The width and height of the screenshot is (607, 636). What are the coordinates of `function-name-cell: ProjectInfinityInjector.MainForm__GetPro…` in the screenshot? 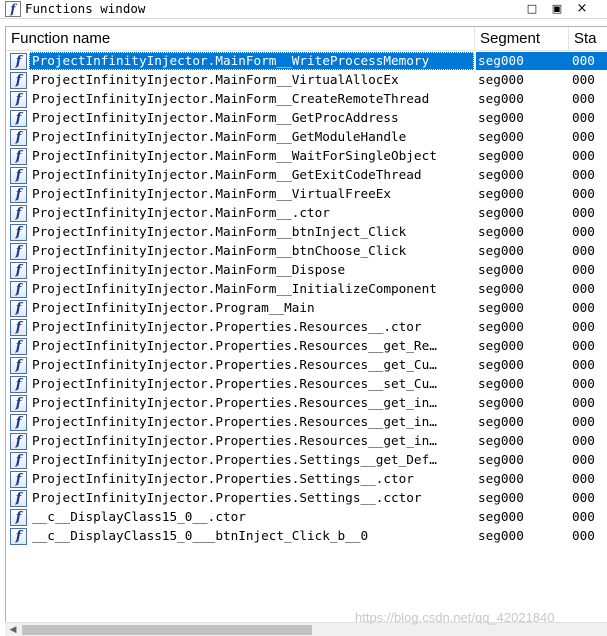 It's located at (215, 117).